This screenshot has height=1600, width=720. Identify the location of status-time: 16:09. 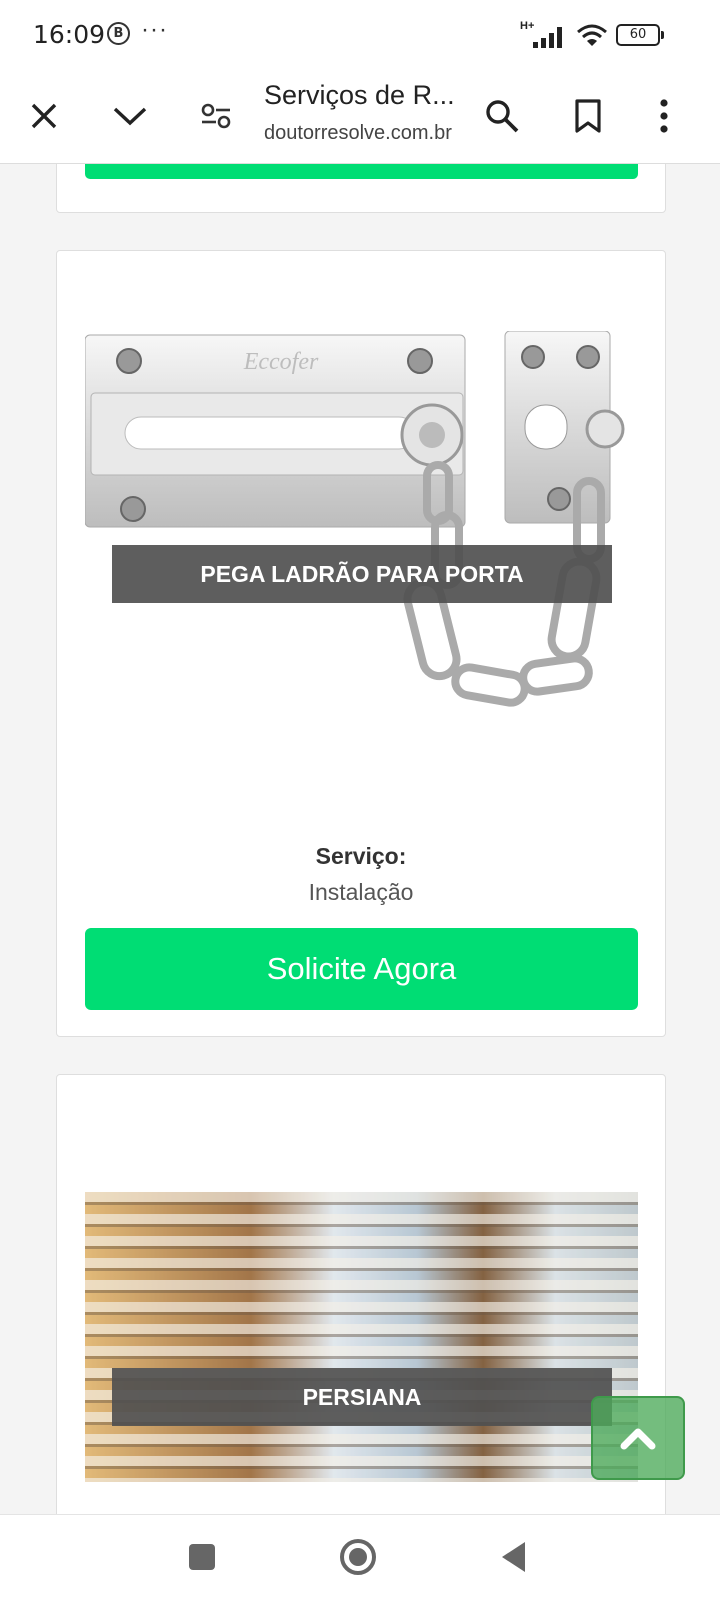
(69, 34).